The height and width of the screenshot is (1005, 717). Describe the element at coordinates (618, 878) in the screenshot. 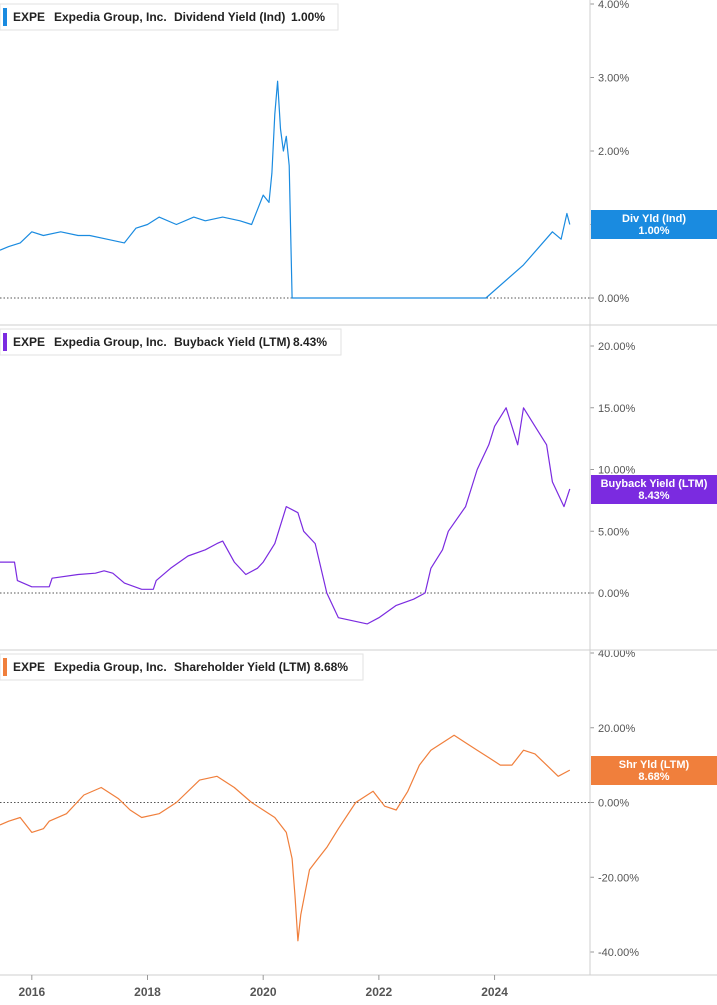

I see `shareholder-y-tick-label: -20.00%` at that location.